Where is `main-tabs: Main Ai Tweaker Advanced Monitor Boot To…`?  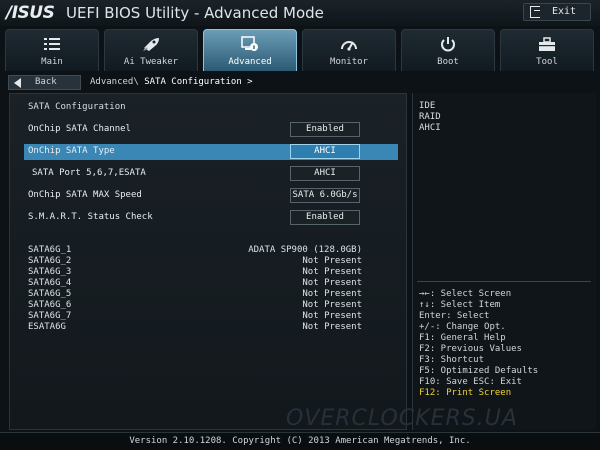 main-tabs: Main Ai Tweaker Advanced Monitor Boot To… is located at coordinates (300, 49).